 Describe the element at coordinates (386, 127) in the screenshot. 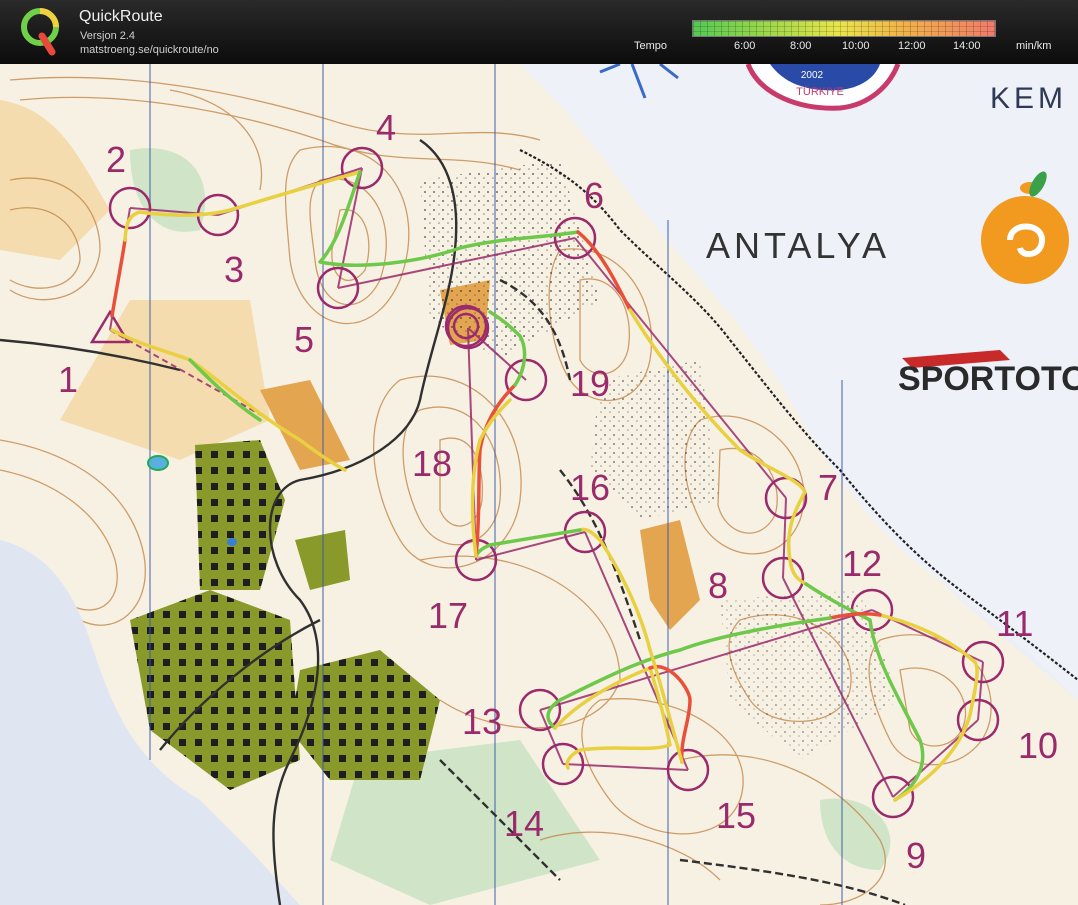

I see `control-number: 4` at that location.